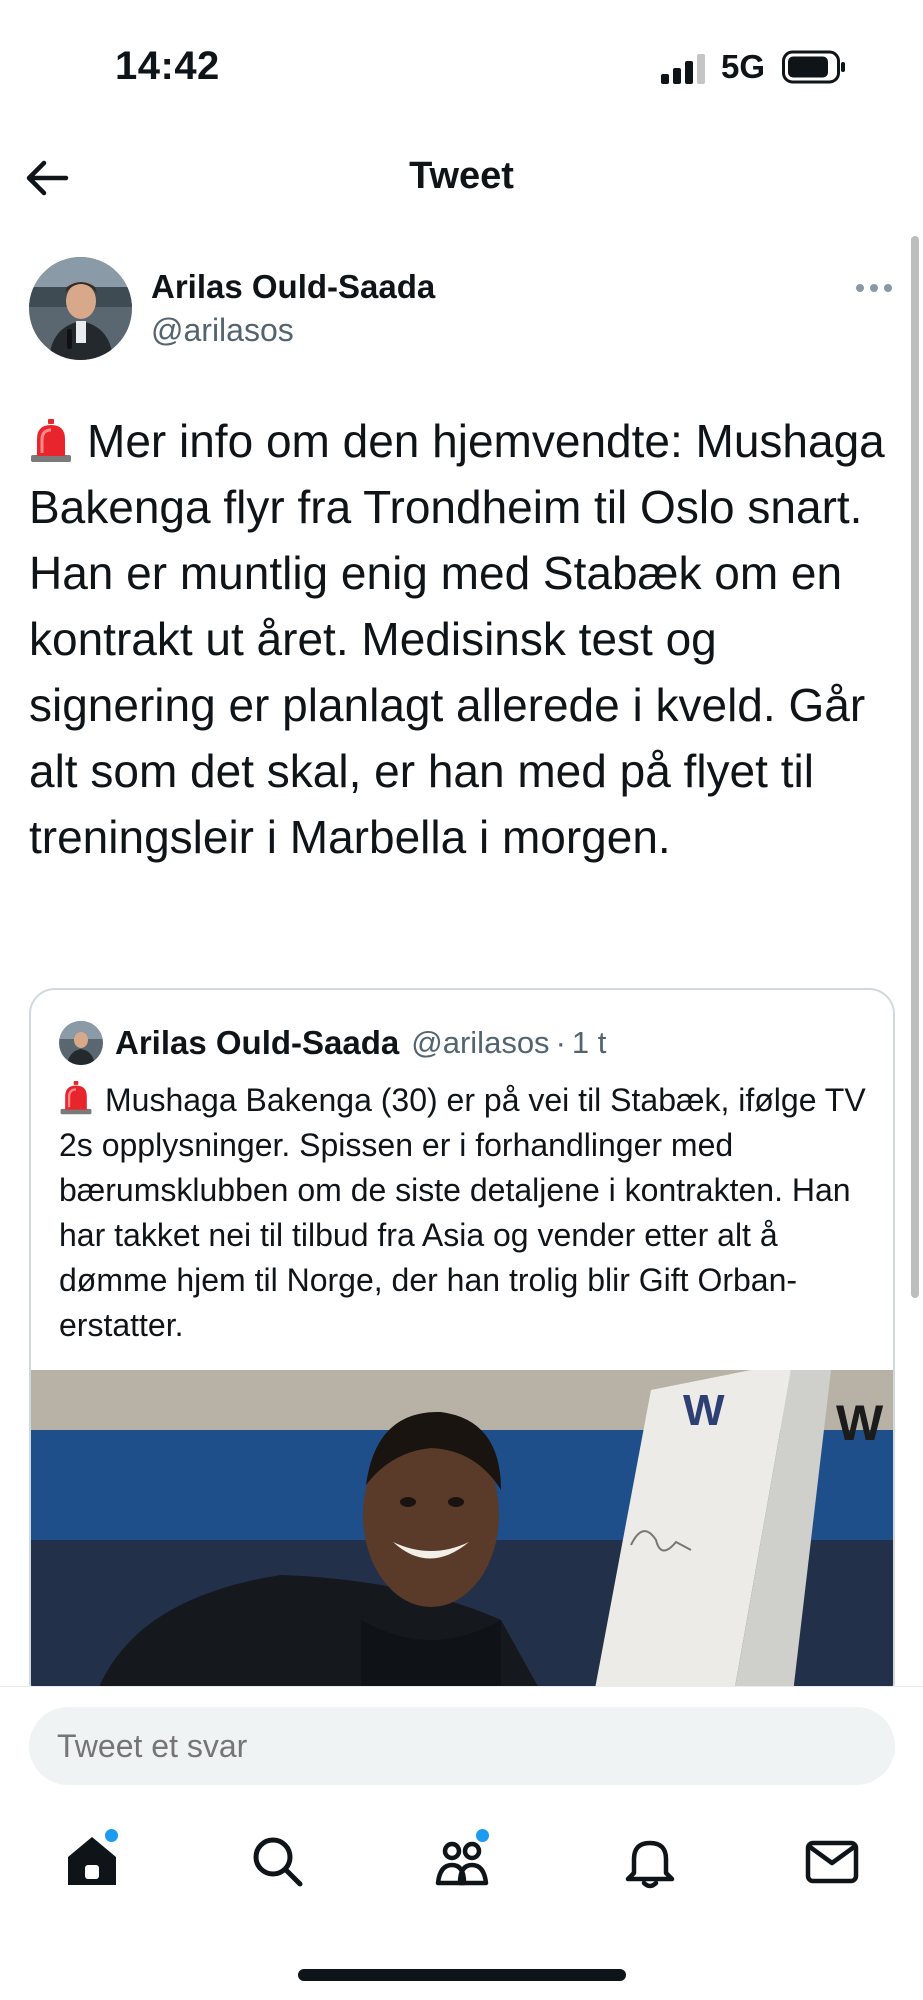  Describe the element at coordinates (813, 67) in the screenshot. I see `battery-icon` at that location.